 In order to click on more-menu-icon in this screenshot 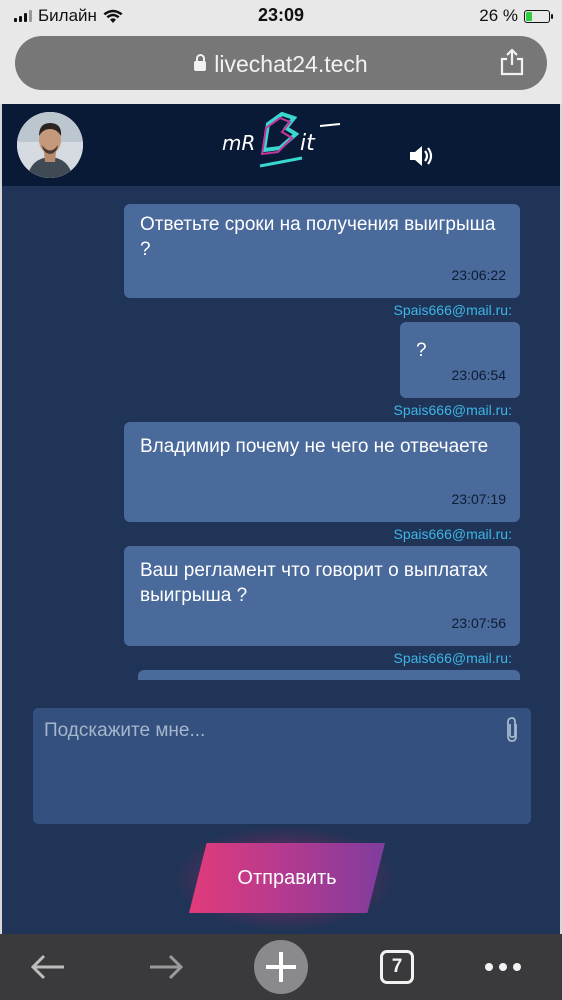, I will do `click(503, 967)`.